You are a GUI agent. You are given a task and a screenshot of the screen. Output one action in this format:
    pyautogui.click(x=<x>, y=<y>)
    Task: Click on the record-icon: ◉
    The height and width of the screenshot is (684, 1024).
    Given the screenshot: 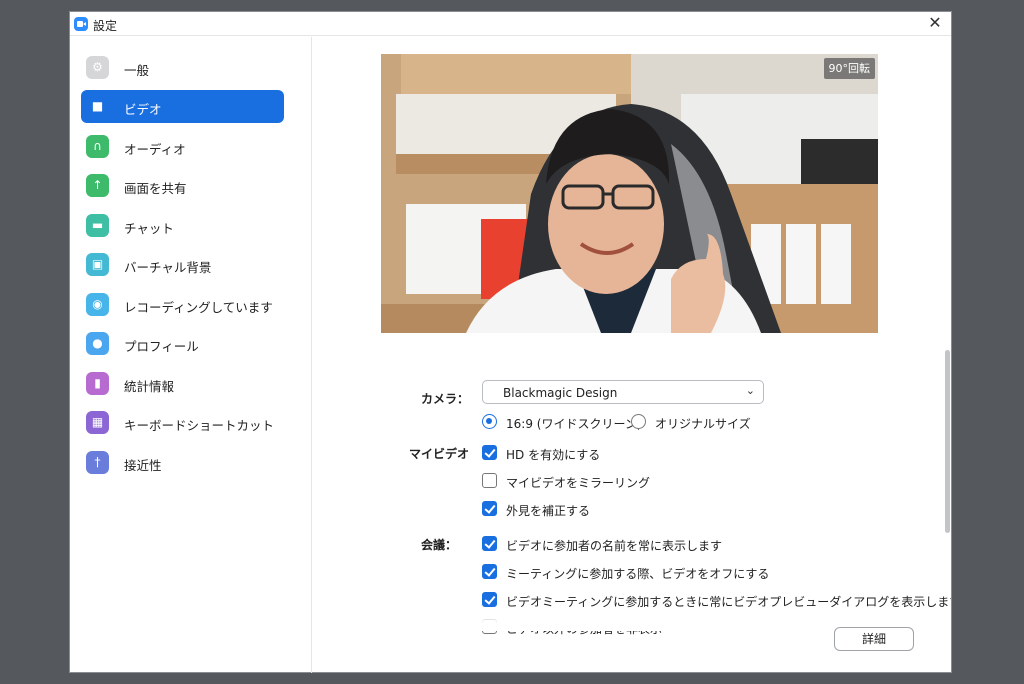 What is the action you would take?
    pyautogui.click(x=97, y=304)
    